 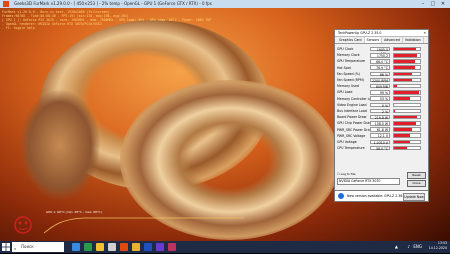 What do you see at coordinates (380, 105) in the screenshot?
I see `sensor-value: 0 %` at bounding box center [380, 105].